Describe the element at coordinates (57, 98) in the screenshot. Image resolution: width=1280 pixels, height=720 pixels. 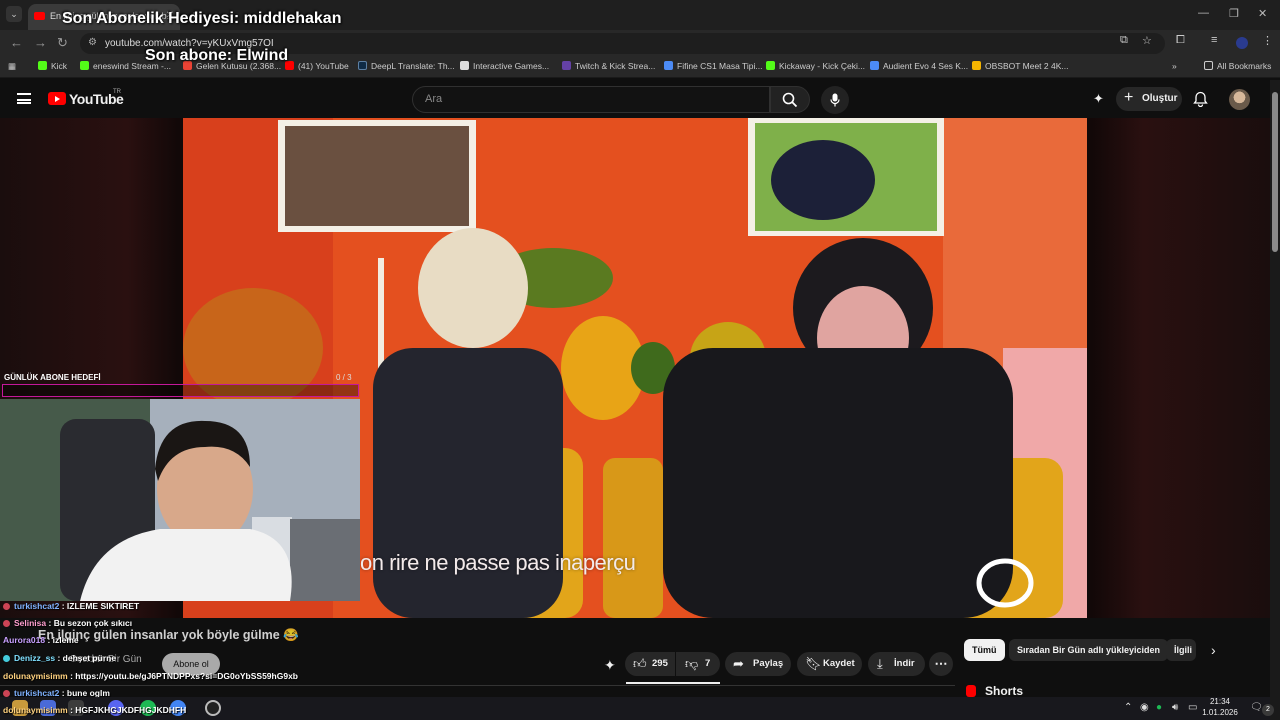
I see `youtube-logo-icon` at that location.